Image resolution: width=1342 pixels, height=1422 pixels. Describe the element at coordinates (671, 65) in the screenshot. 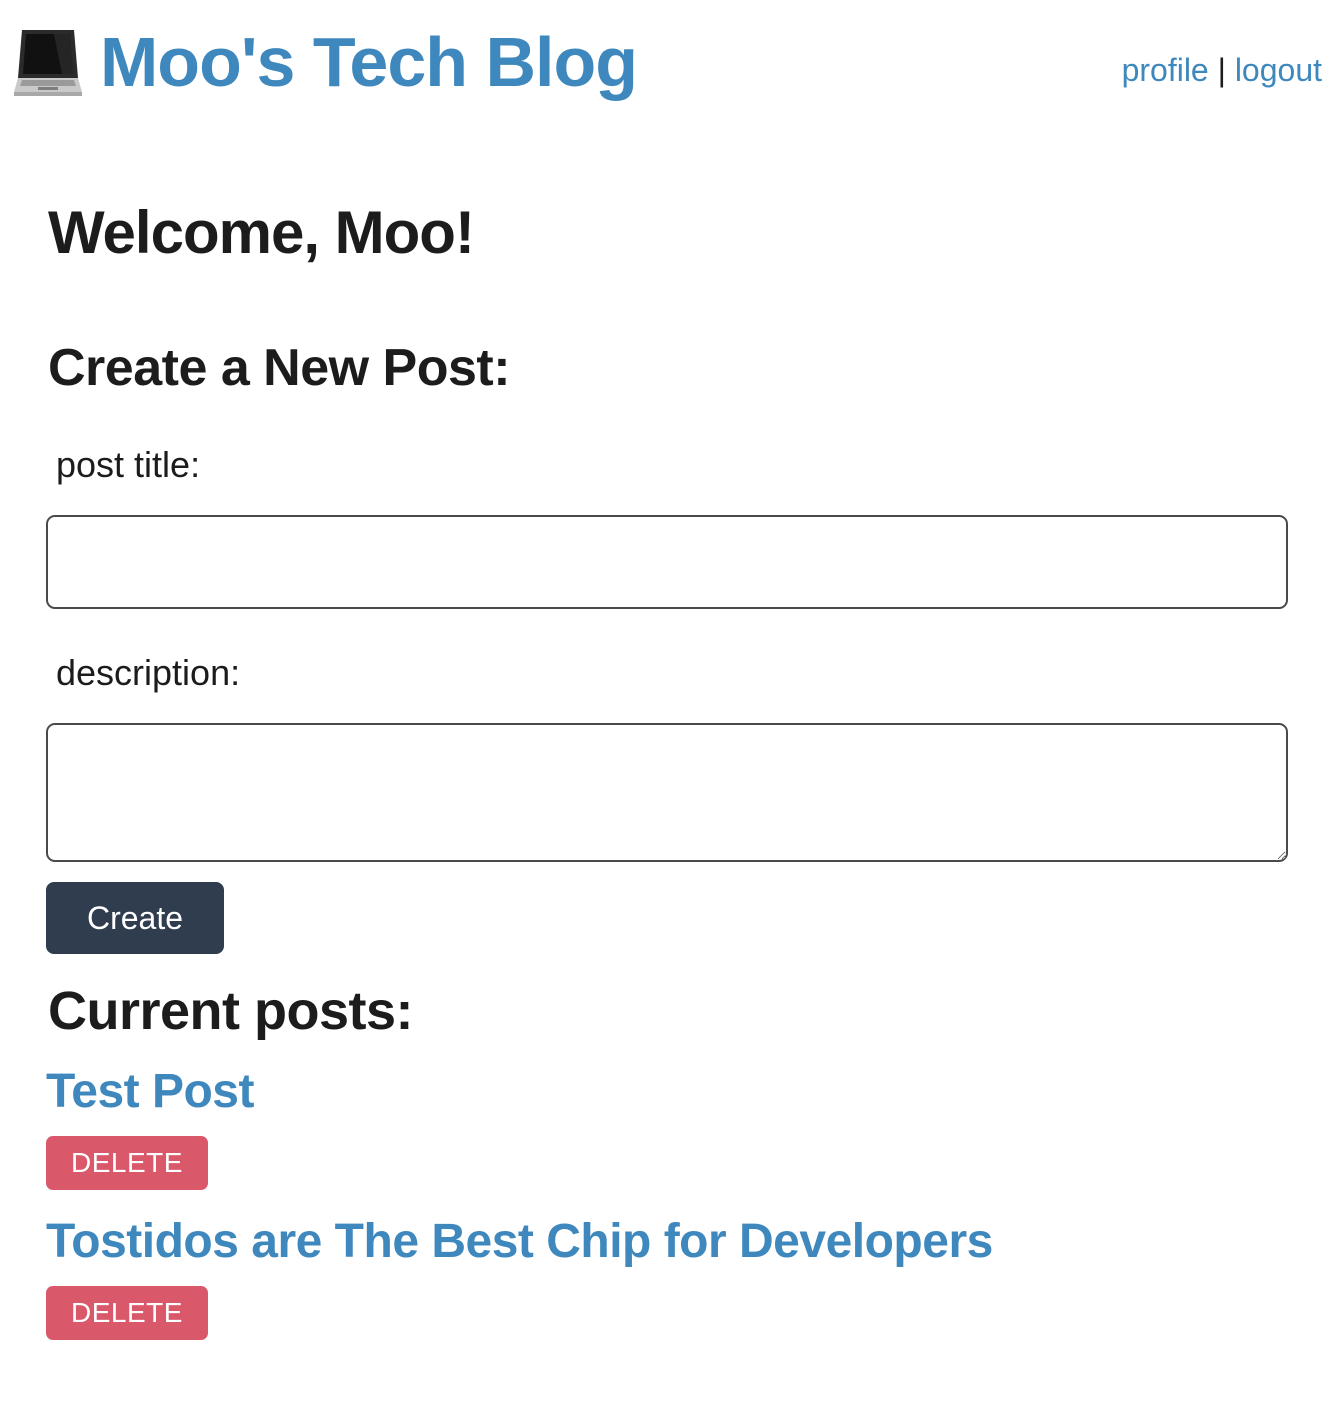

I see `site-header: Moo's Tech Blog profile | logout` at that location.